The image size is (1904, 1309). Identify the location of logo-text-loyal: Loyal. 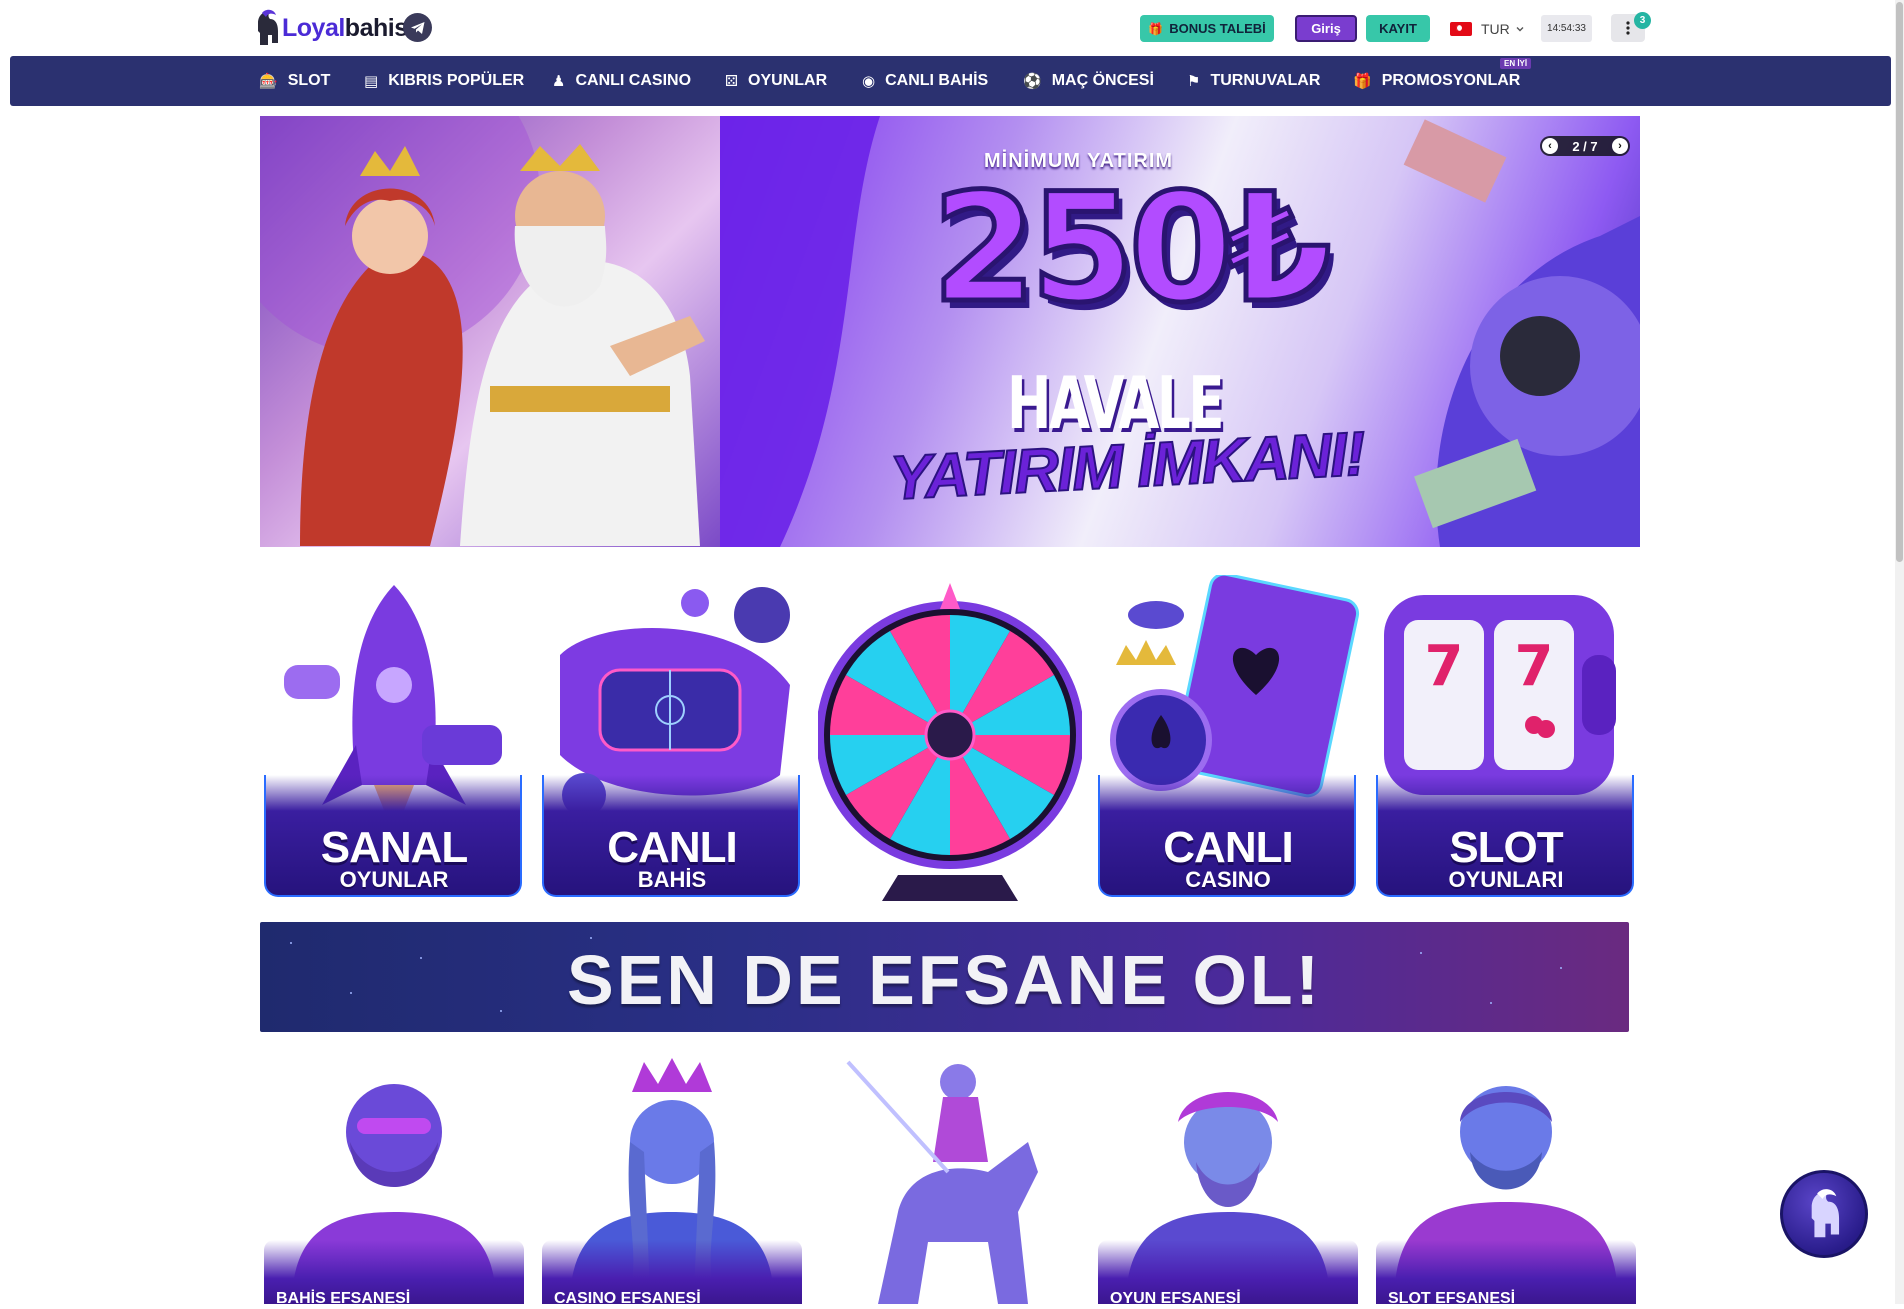
(313, 27).